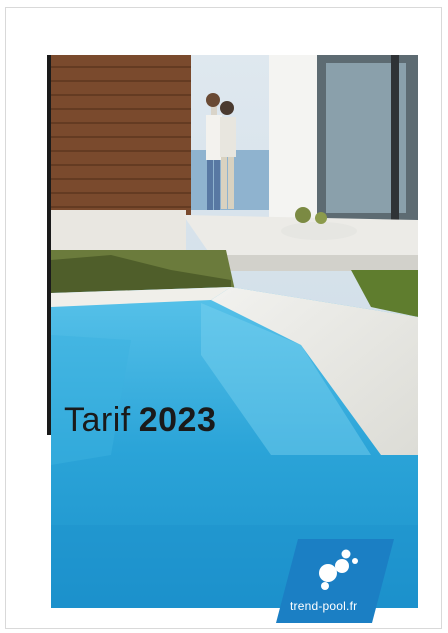  I want to click on title-year: 2023, so click(177, 420).